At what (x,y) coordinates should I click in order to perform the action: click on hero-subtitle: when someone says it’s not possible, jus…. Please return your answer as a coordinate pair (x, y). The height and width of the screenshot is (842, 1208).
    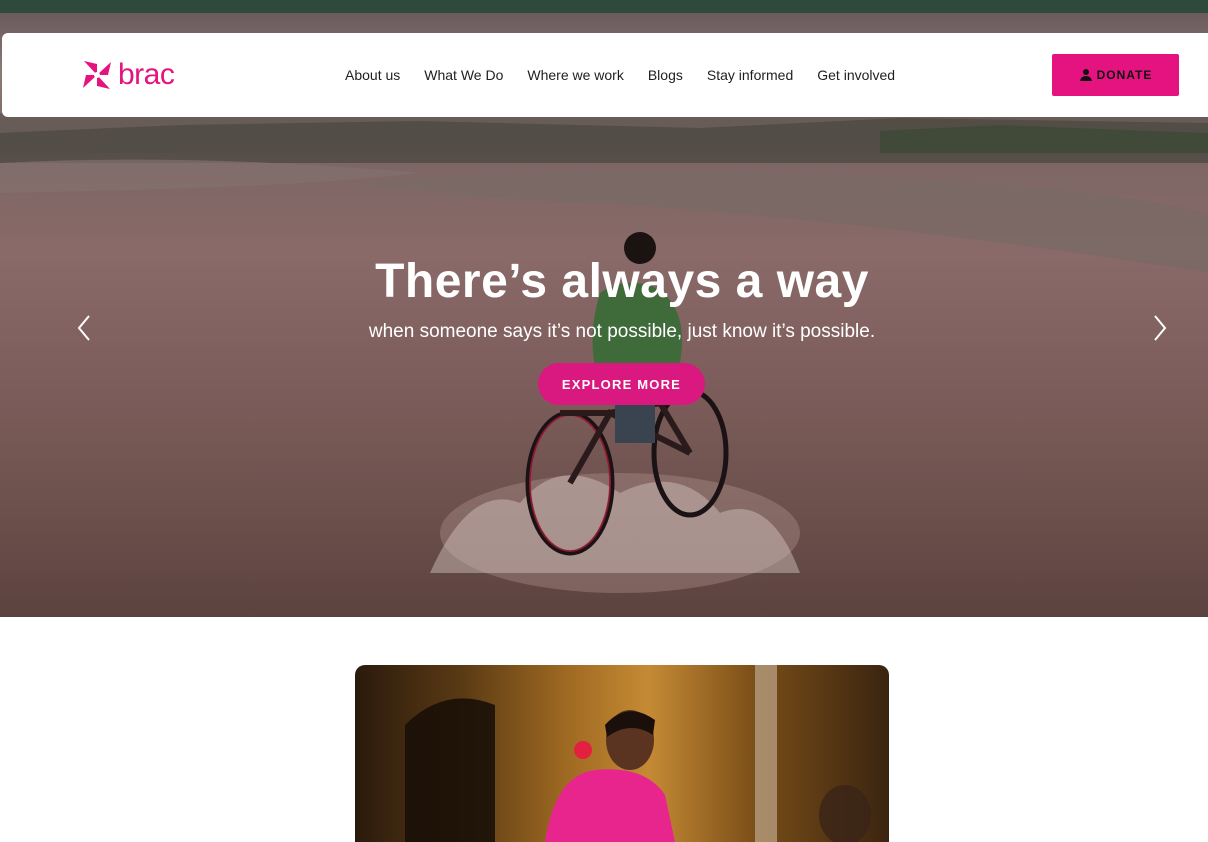
    Looking at the image, I should click on (622, 331).